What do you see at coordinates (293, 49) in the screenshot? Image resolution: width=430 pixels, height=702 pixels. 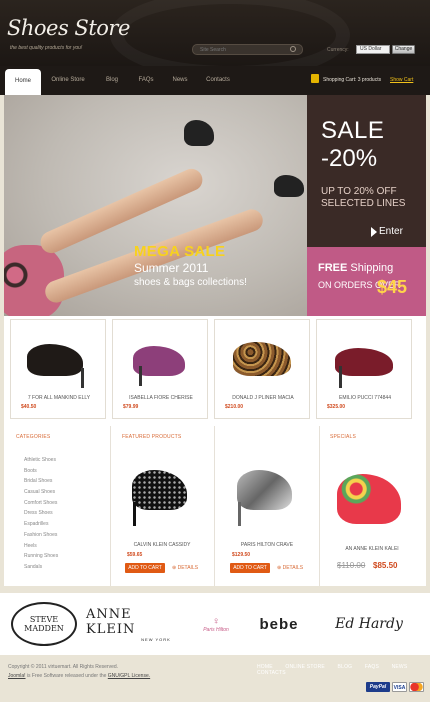 I see `search-icon` at bounding box center [293, 49].